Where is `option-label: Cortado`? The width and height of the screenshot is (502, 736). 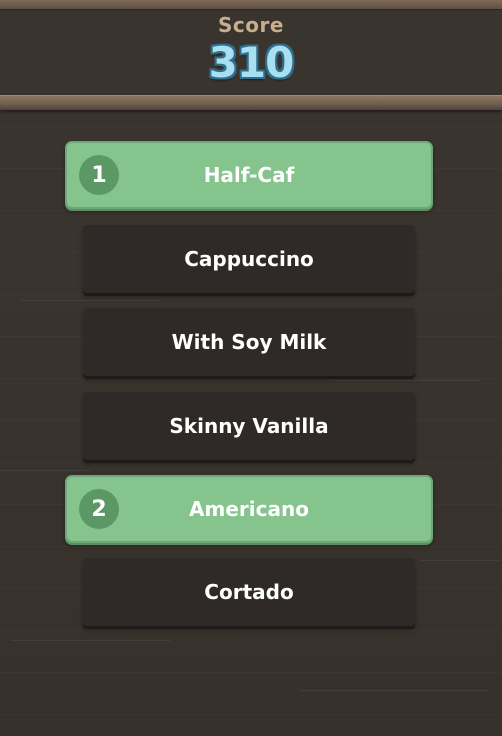
option-label: Cortado is located at coordinates (249, 592).